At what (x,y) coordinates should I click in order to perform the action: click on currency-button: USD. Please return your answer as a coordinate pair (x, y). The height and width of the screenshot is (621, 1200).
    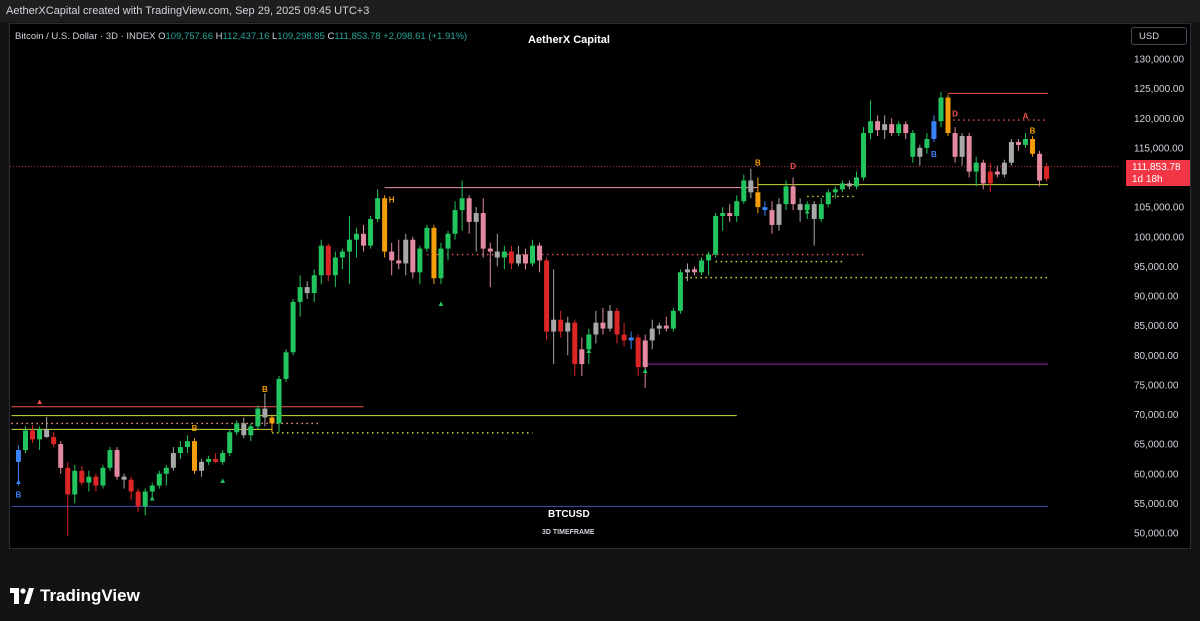
    Looking at the image, I should click on (1159, 36).